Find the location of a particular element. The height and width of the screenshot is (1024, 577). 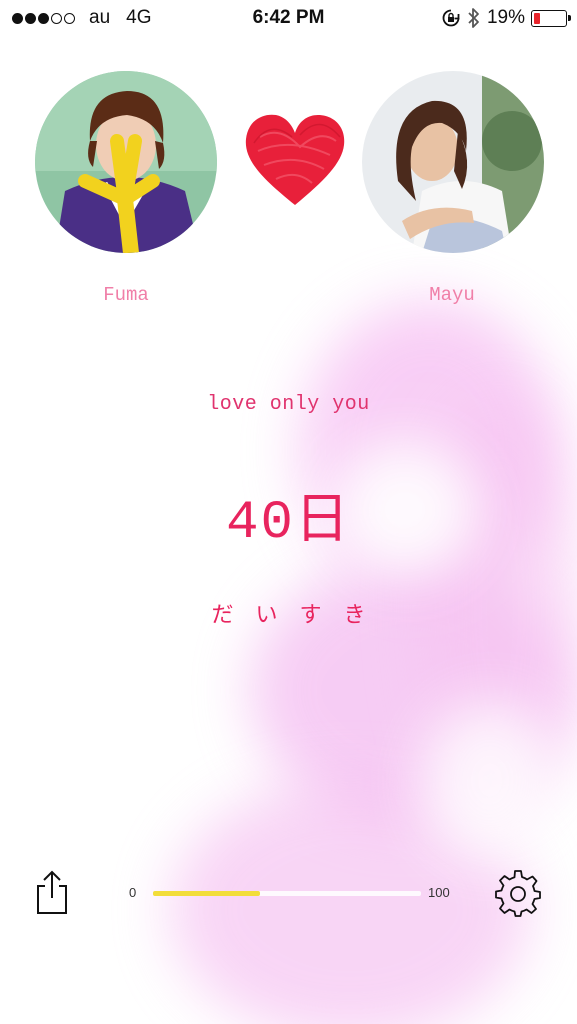

heart-icon is located at coordinates (295, 159).